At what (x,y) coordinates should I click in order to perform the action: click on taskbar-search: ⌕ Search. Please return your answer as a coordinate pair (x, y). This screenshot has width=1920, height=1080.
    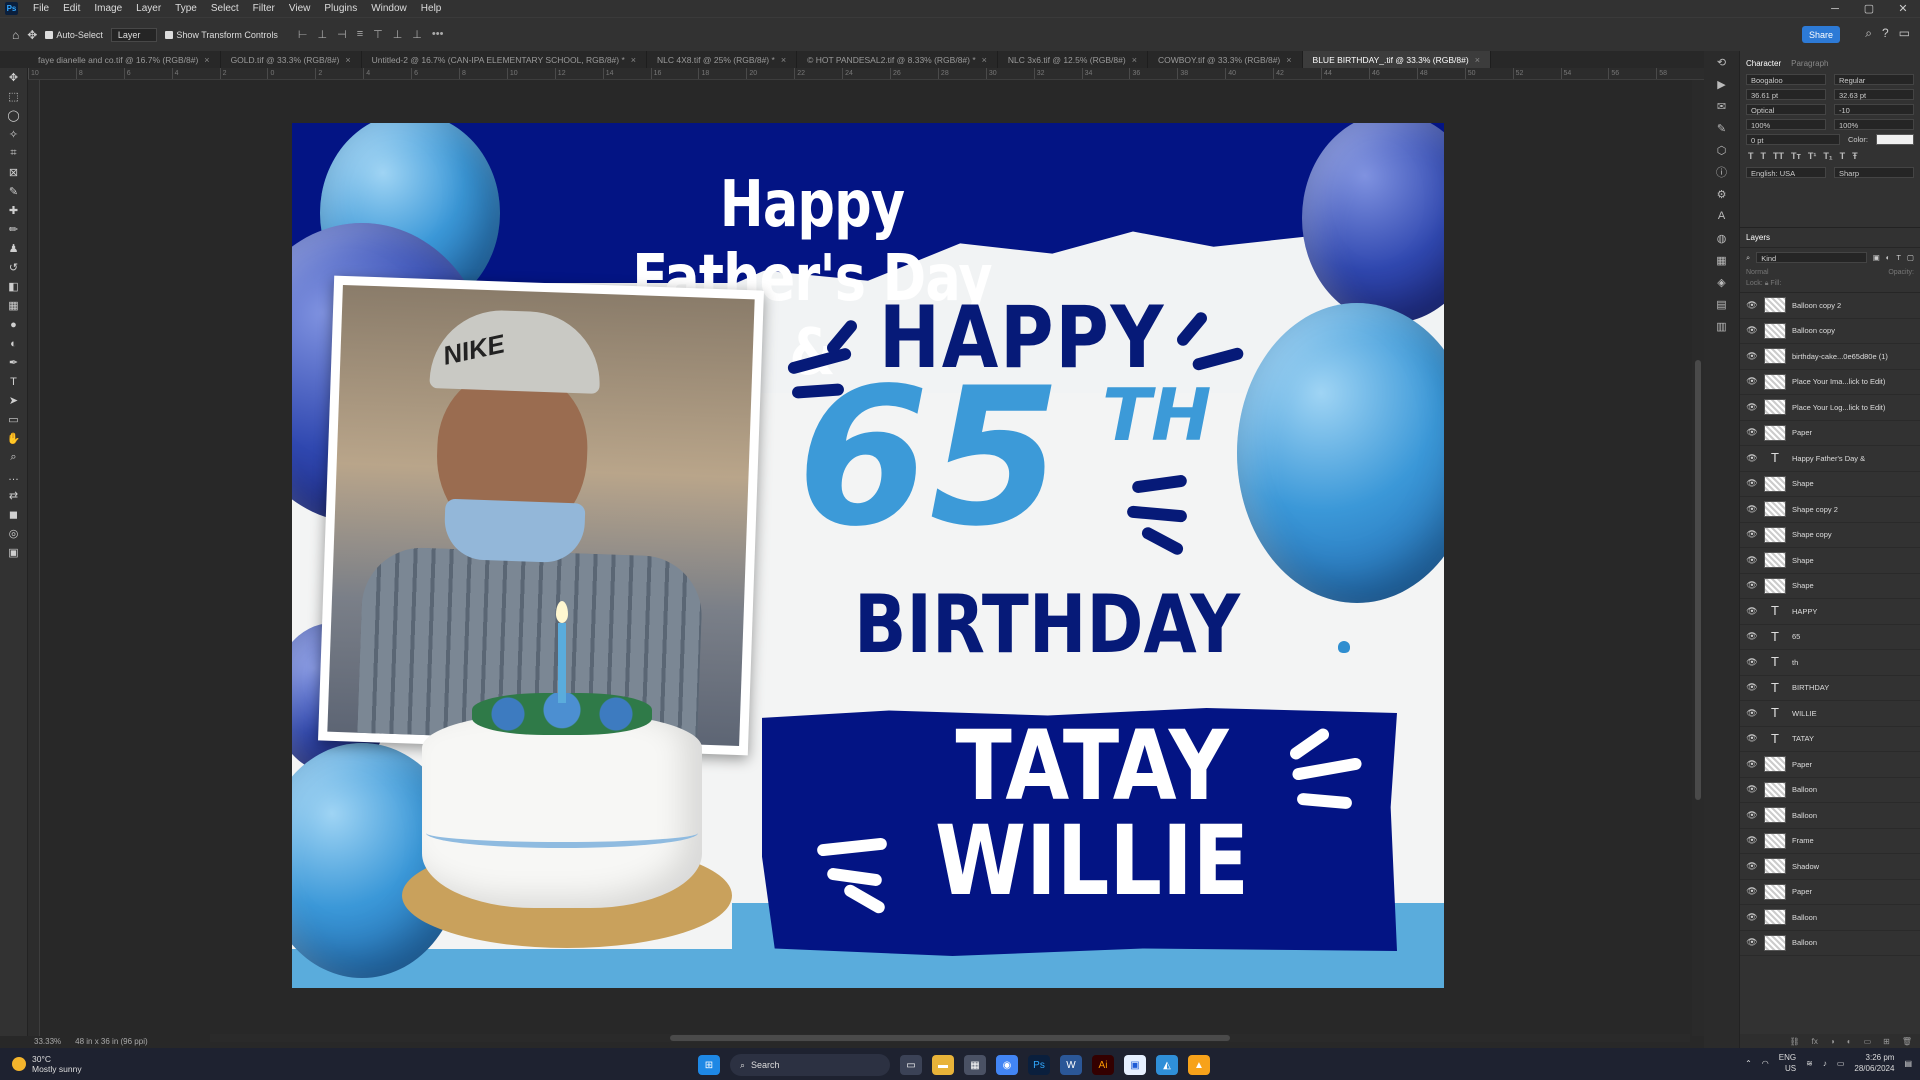
    Looking at the image, I should click on (810, 1065).